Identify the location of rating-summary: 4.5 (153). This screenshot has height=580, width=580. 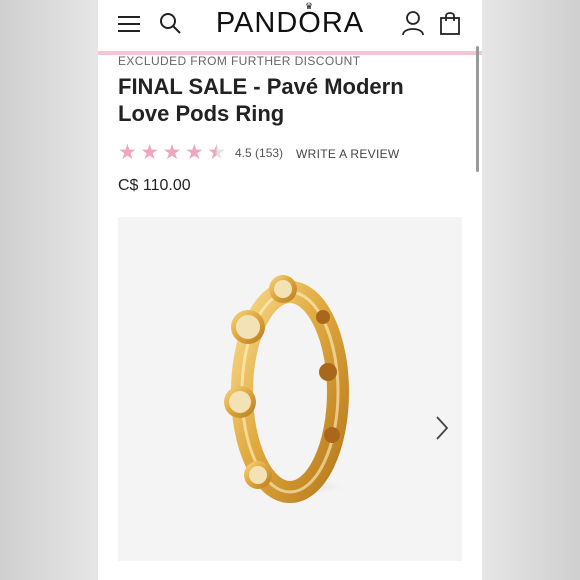
(259, 153).